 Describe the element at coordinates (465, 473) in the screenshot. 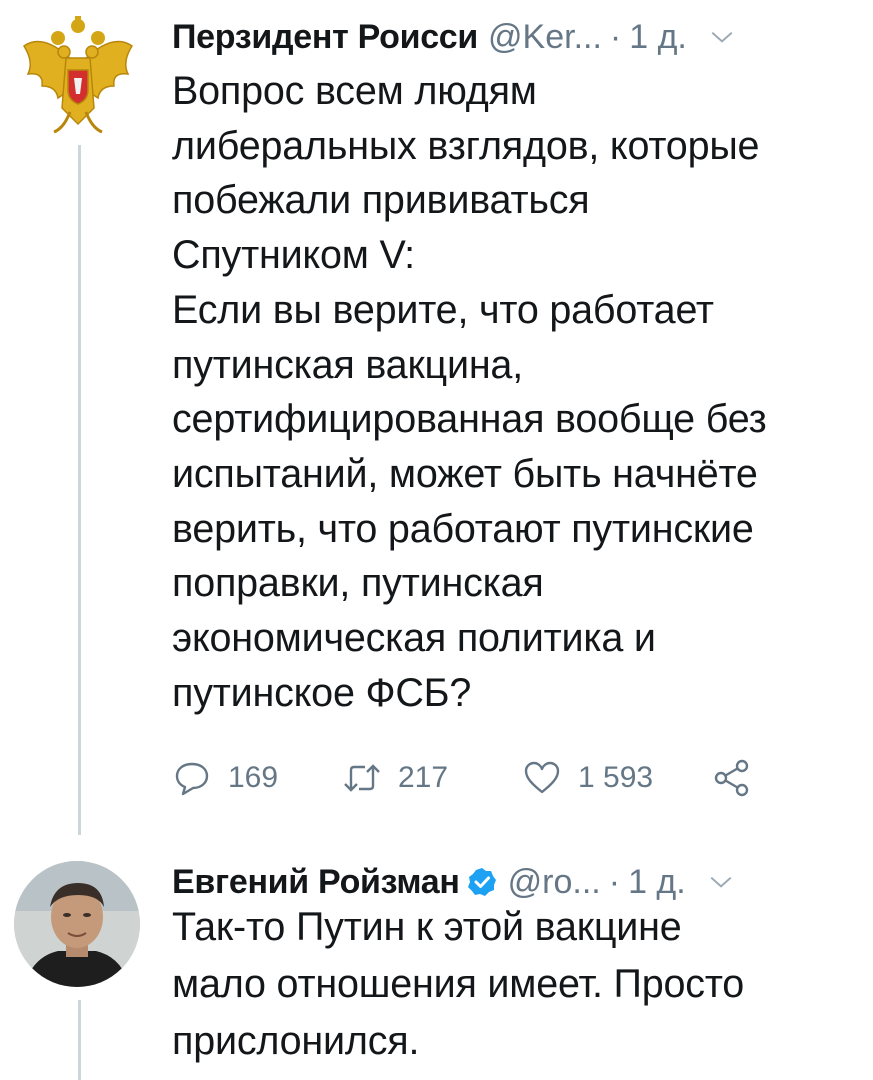

I see `tweet-text-line: испытаний, может быть начнёте` at that location.